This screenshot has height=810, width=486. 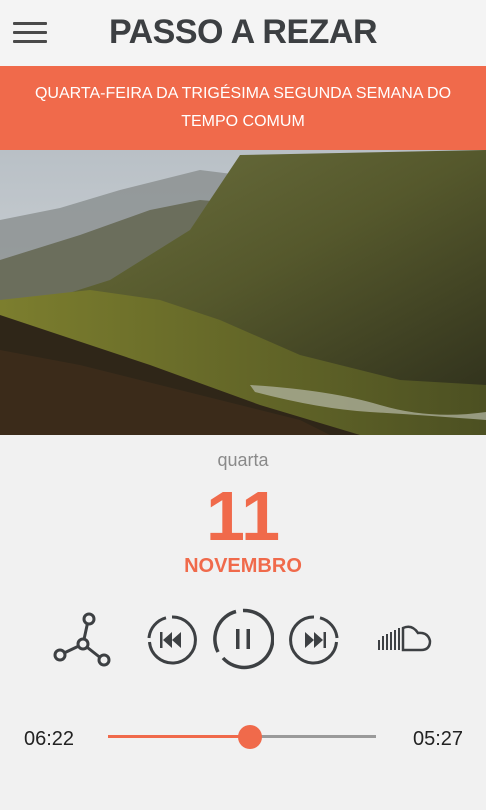 What do you see at coordinates (30, 33) in the screenshot?
I see `hamburger-menu-icon` at bounding box center [30, 33].